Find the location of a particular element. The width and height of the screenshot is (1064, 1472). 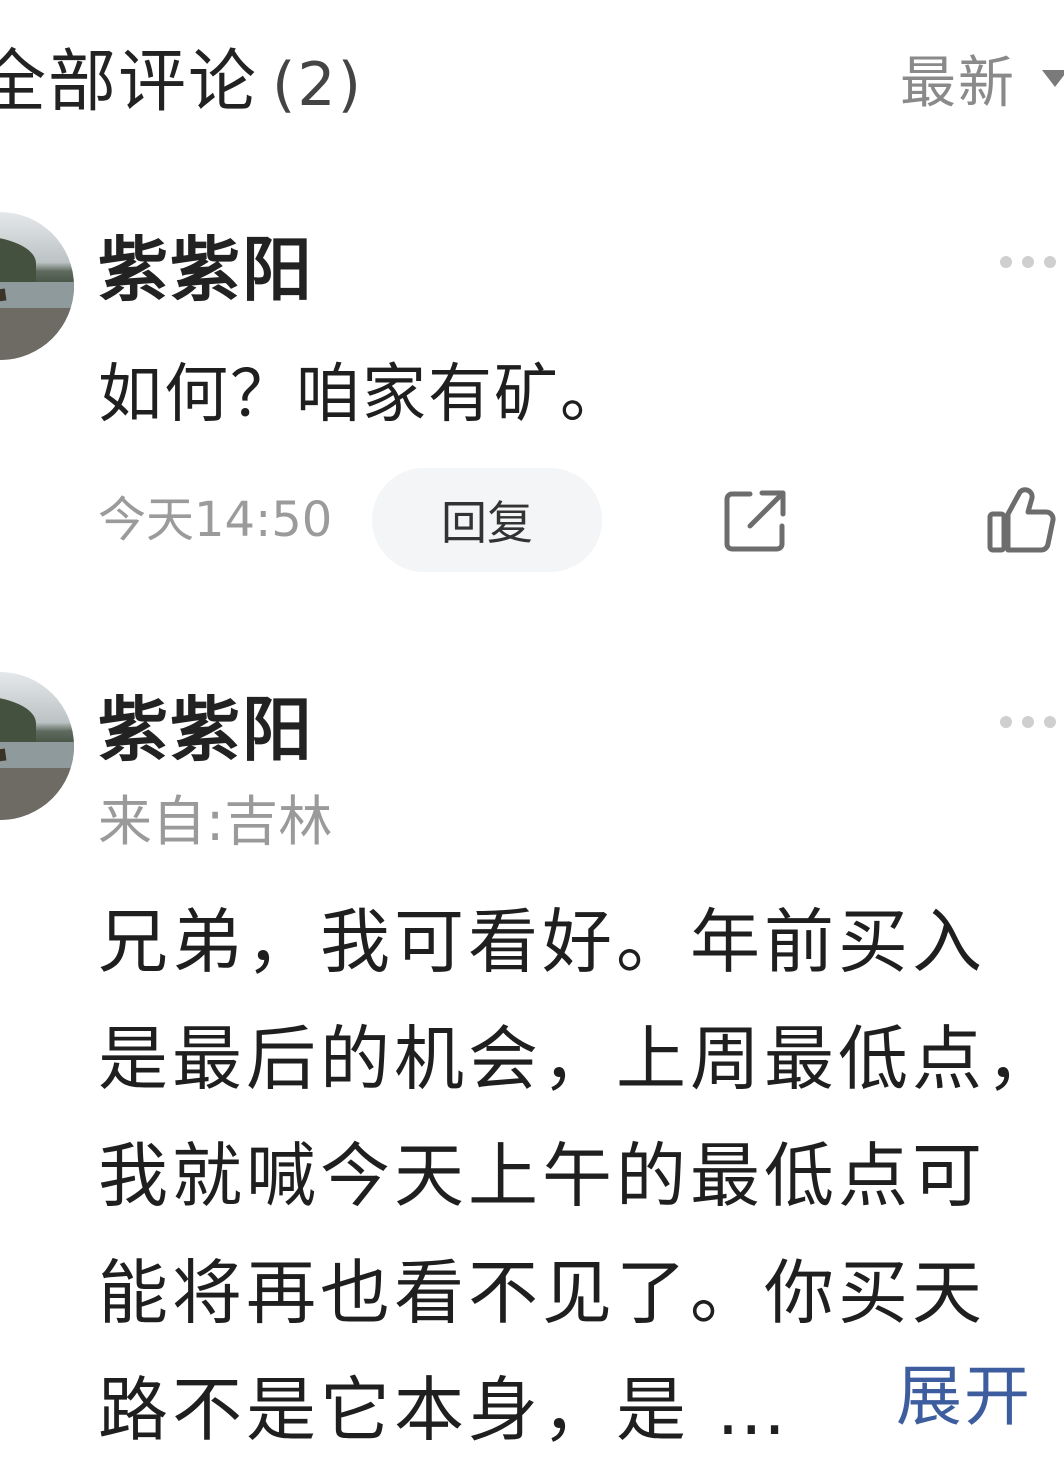

comment-text-line: 能将再也看不见了。你买天 is located at coordinates (542, 1293).